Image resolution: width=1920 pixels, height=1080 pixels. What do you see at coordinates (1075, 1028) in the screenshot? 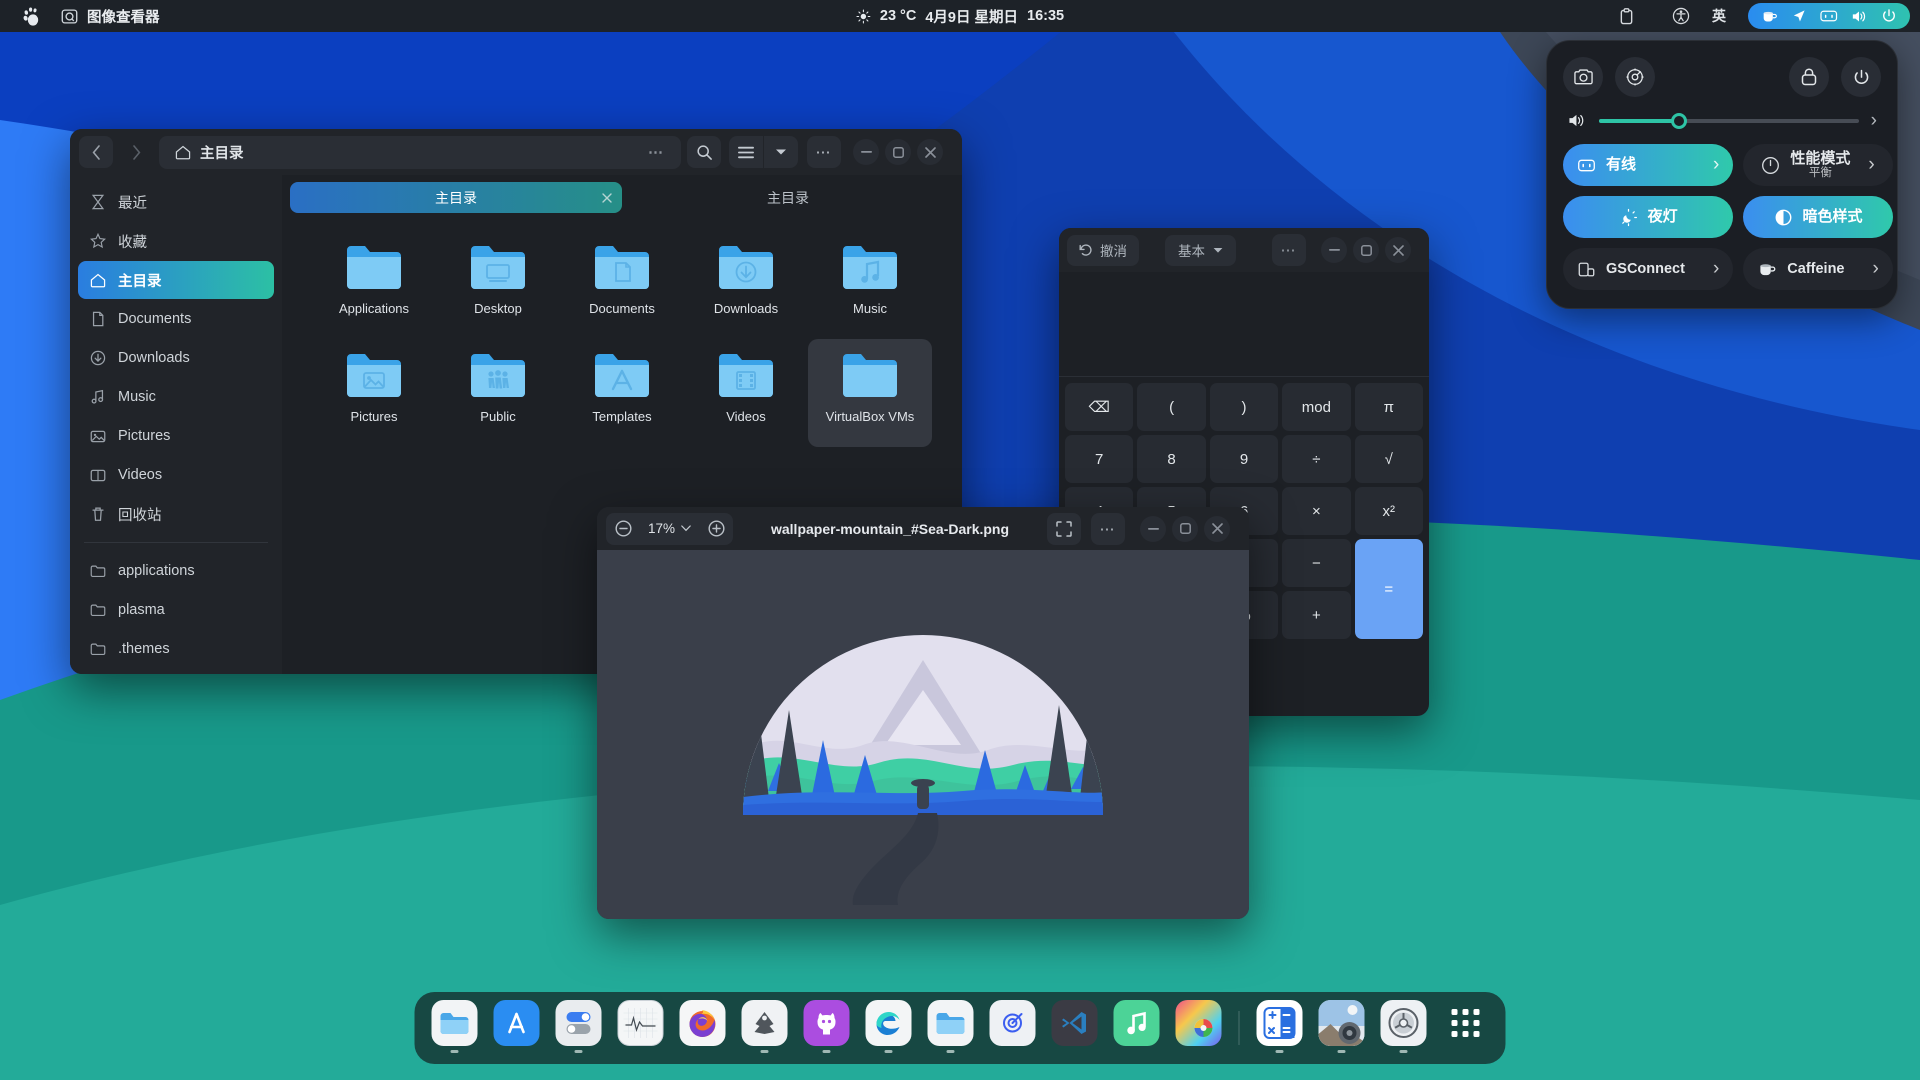
I see `dock-item-vscode` at bounding box center [1075, 1028].